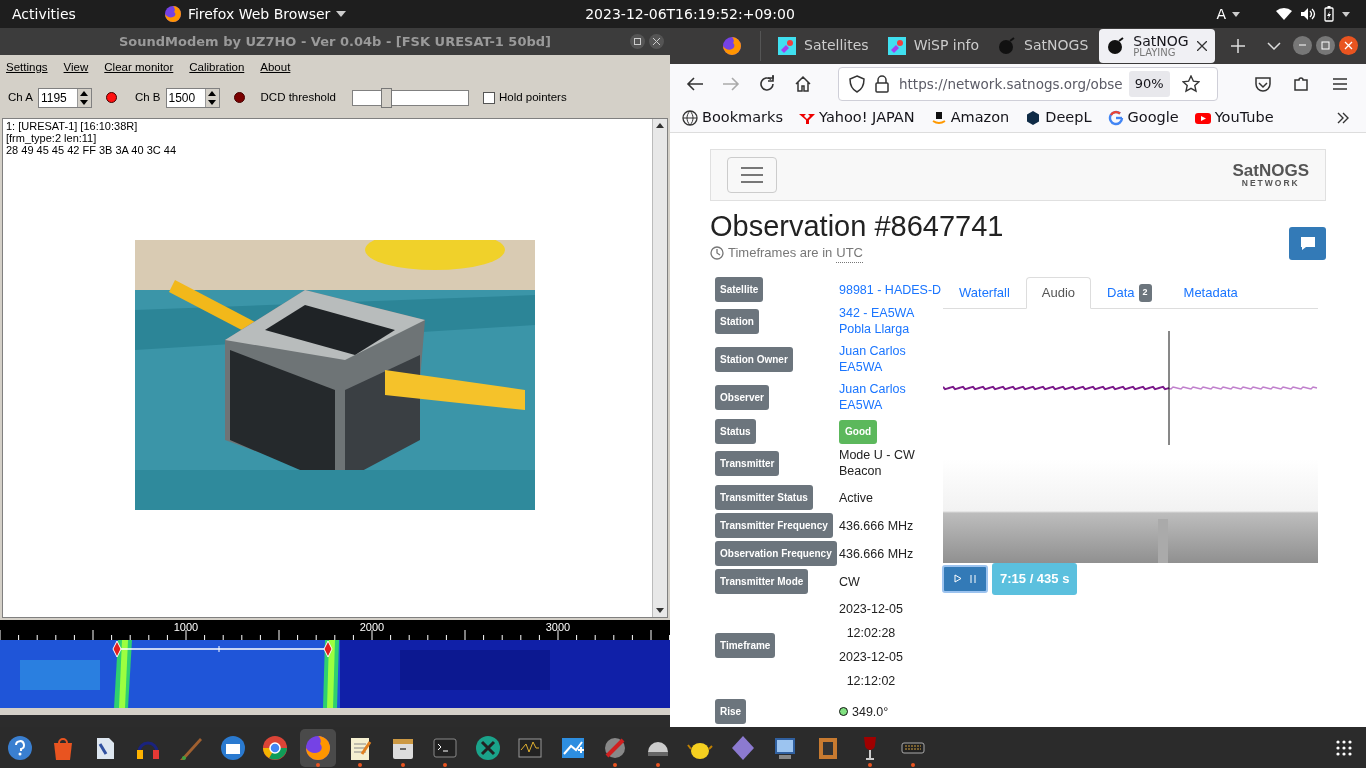 The width and height of the screenshot is (1366, 768). Describe the element at coordinates (1244, 117) in the screenshot. I see `bookmark-link: YouTube` at that location.